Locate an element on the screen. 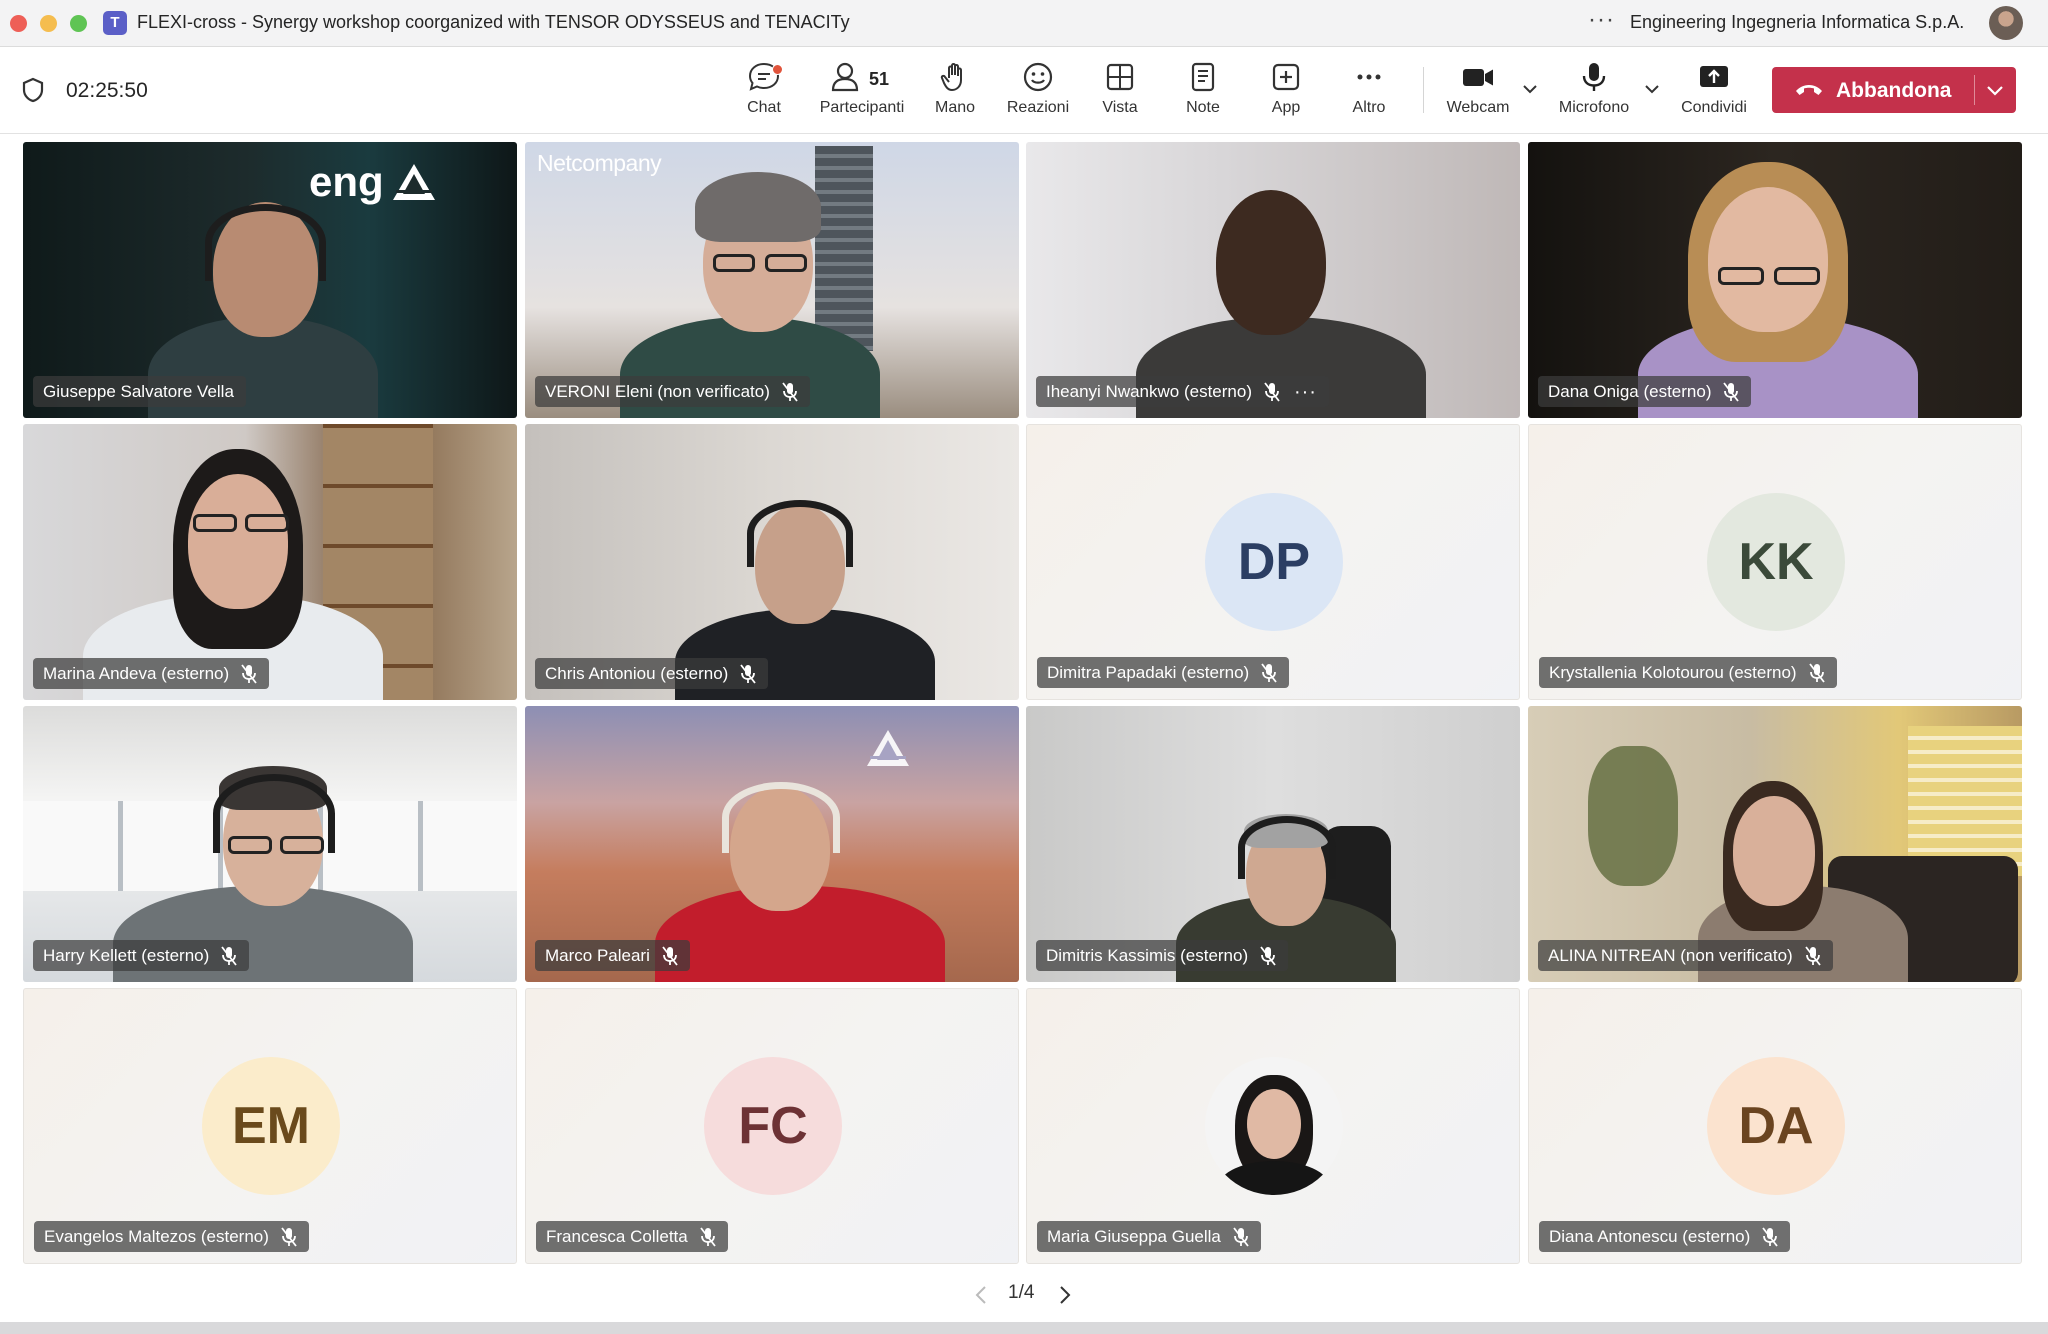 This screenshot has width=2048, height=1334. participant-name: Chris Antoniou (esterno) is located at coordinates (637, 673).